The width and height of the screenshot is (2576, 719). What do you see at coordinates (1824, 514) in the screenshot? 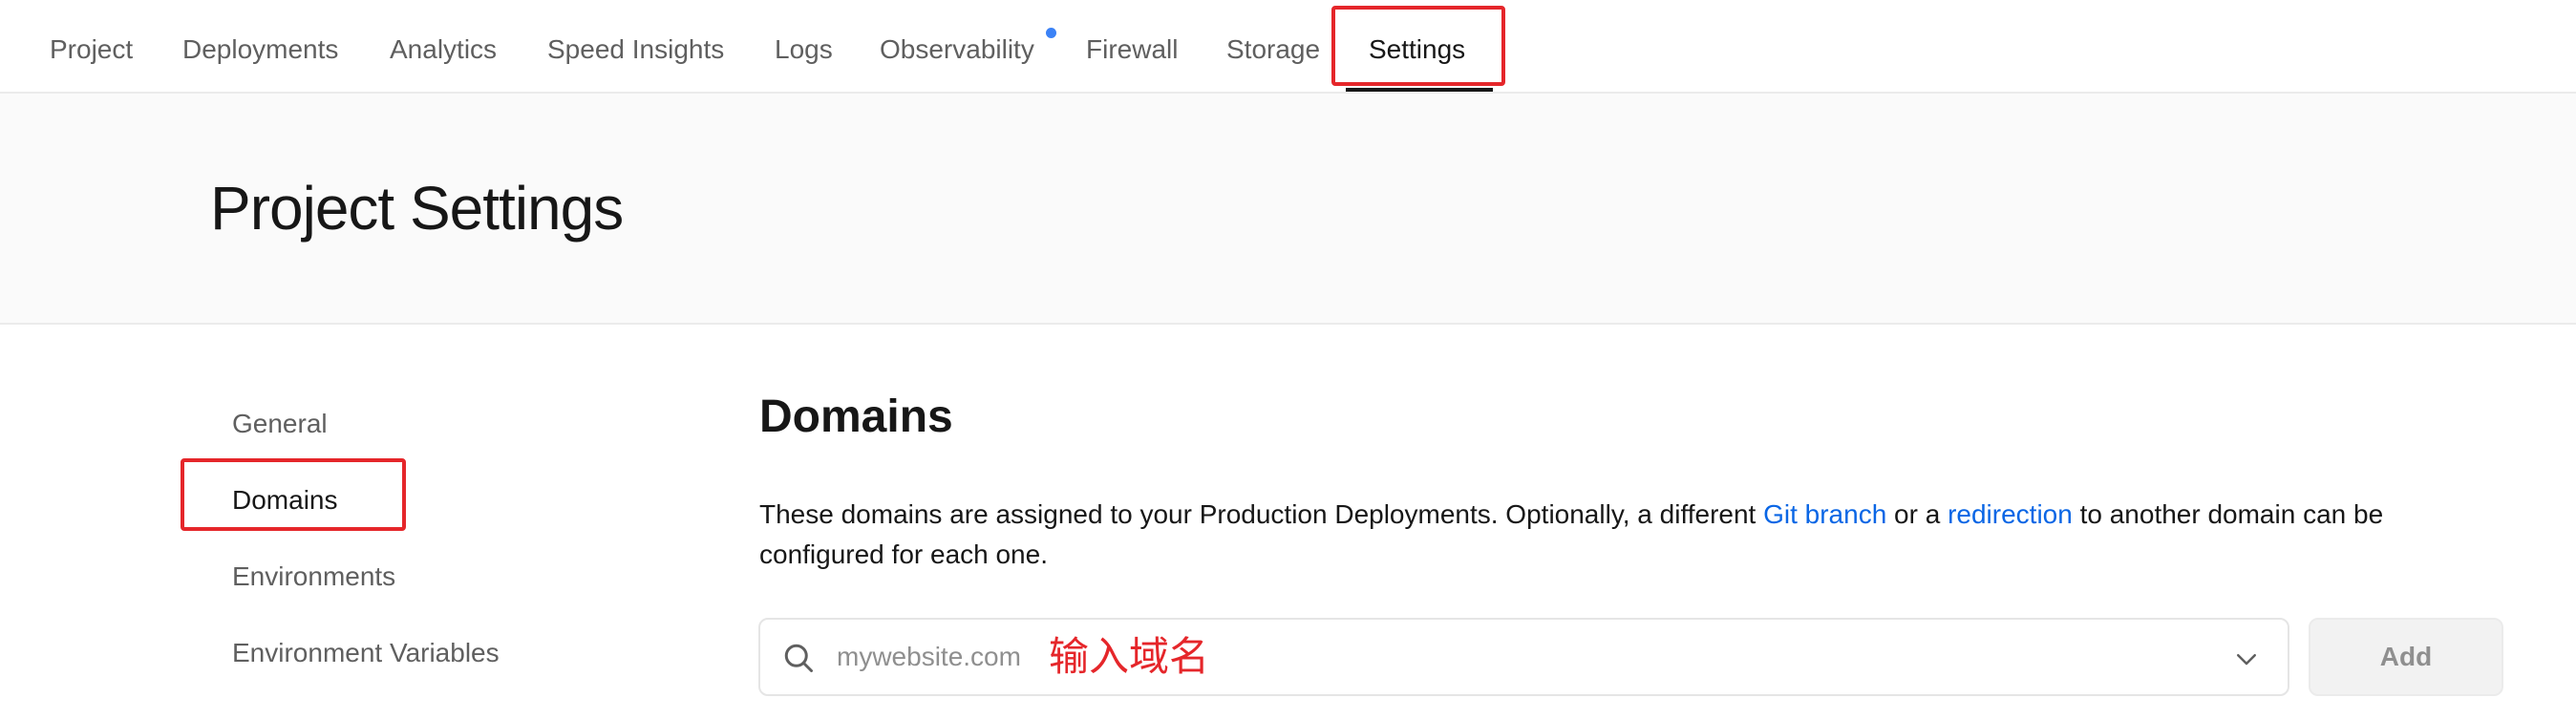
I see `git-branch-link: Git branch` at bounding box center [1824, 514].